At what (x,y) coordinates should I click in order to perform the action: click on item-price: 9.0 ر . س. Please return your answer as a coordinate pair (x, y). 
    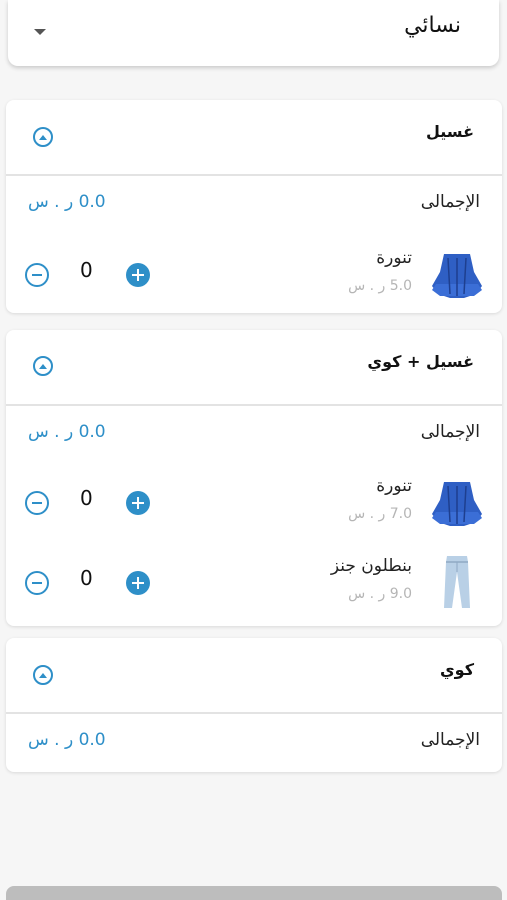
    Looking at the image, I should click on (380, 594).